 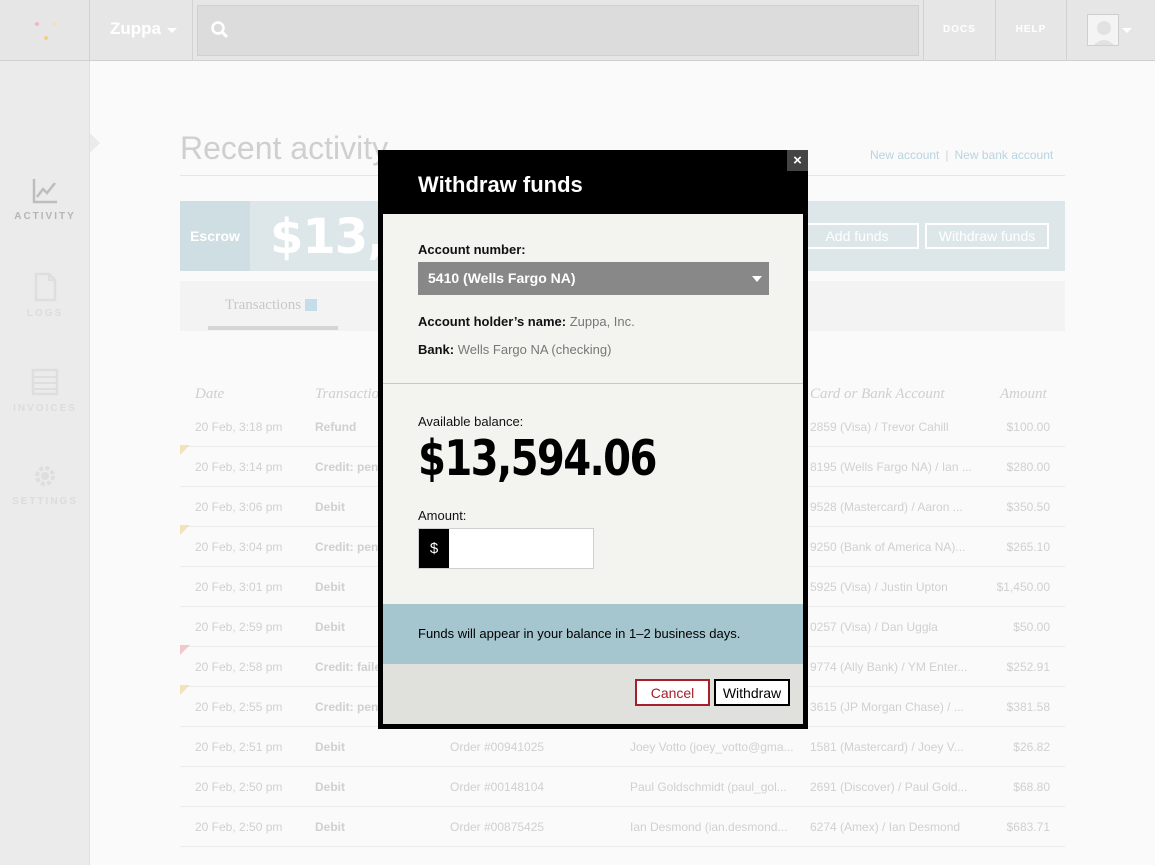 I want to click on amount-field: $, so click(x=506, y=548).